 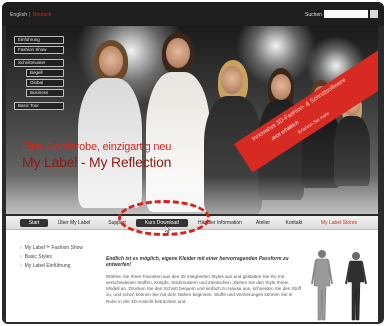 I want to click on link-fashion-show: My Label™ Fashion Show, so click(x=51, y=248).